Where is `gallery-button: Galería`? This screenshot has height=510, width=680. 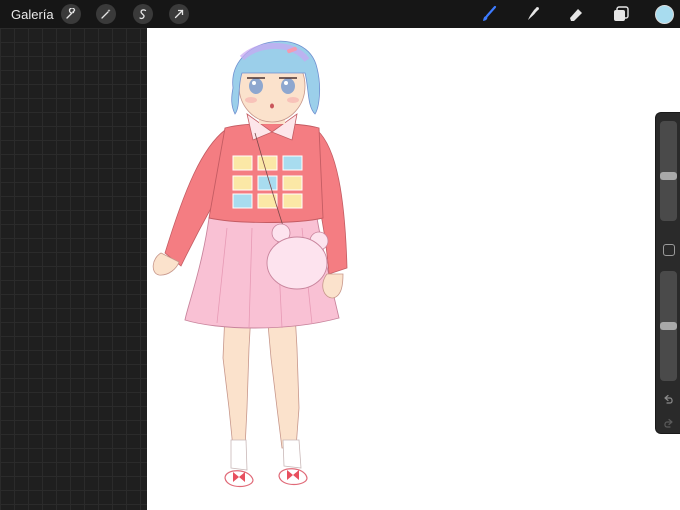 gallery-button: Galería is located at coordinates (32, 14).